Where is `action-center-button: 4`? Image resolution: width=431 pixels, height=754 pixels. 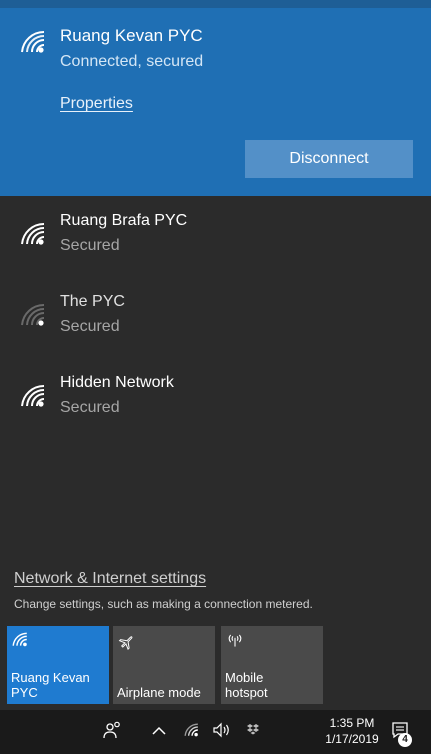
action-center-button: 4 is located at coordinates (400, 732).